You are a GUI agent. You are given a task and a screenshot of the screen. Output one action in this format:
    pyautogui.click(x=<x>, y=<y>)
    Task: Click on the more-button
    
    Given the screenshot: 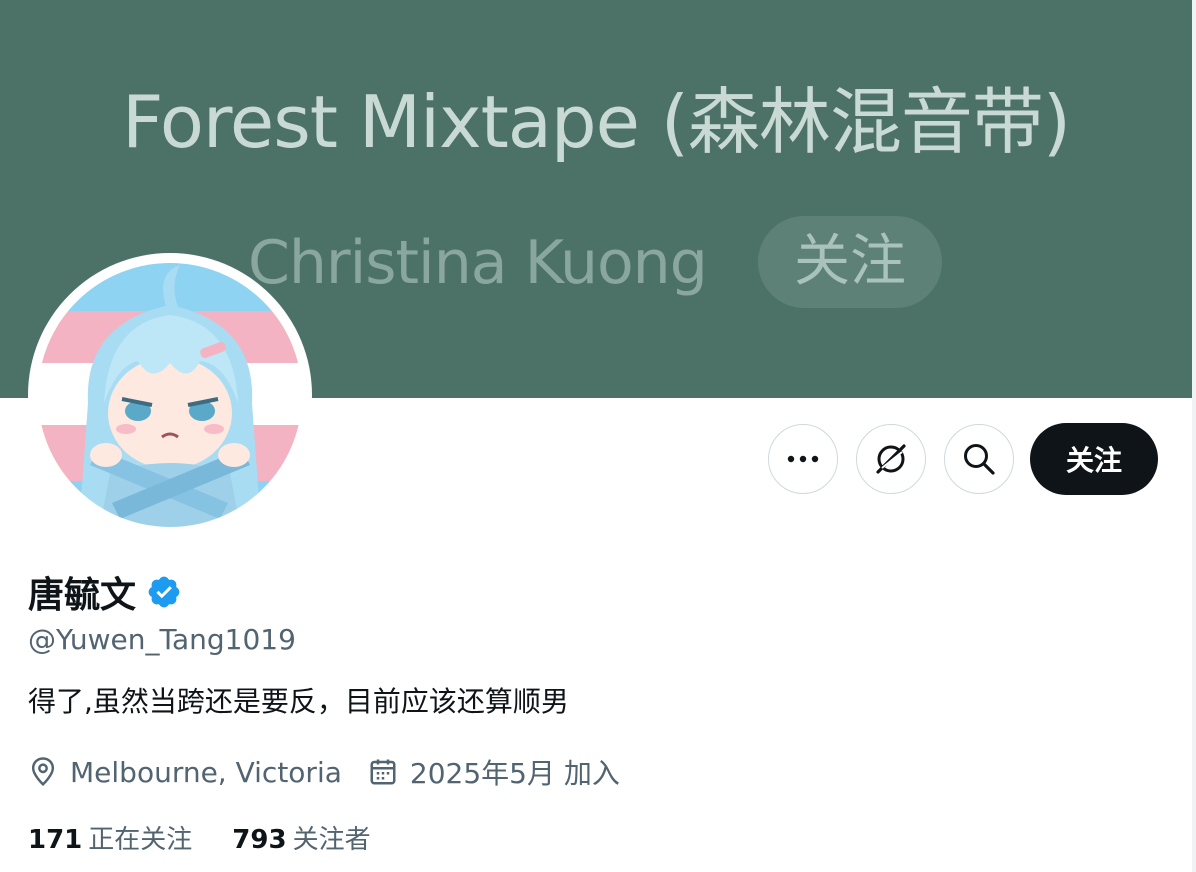 What is the action you would take?
    pyautogui.click(x=803, y=459)
    